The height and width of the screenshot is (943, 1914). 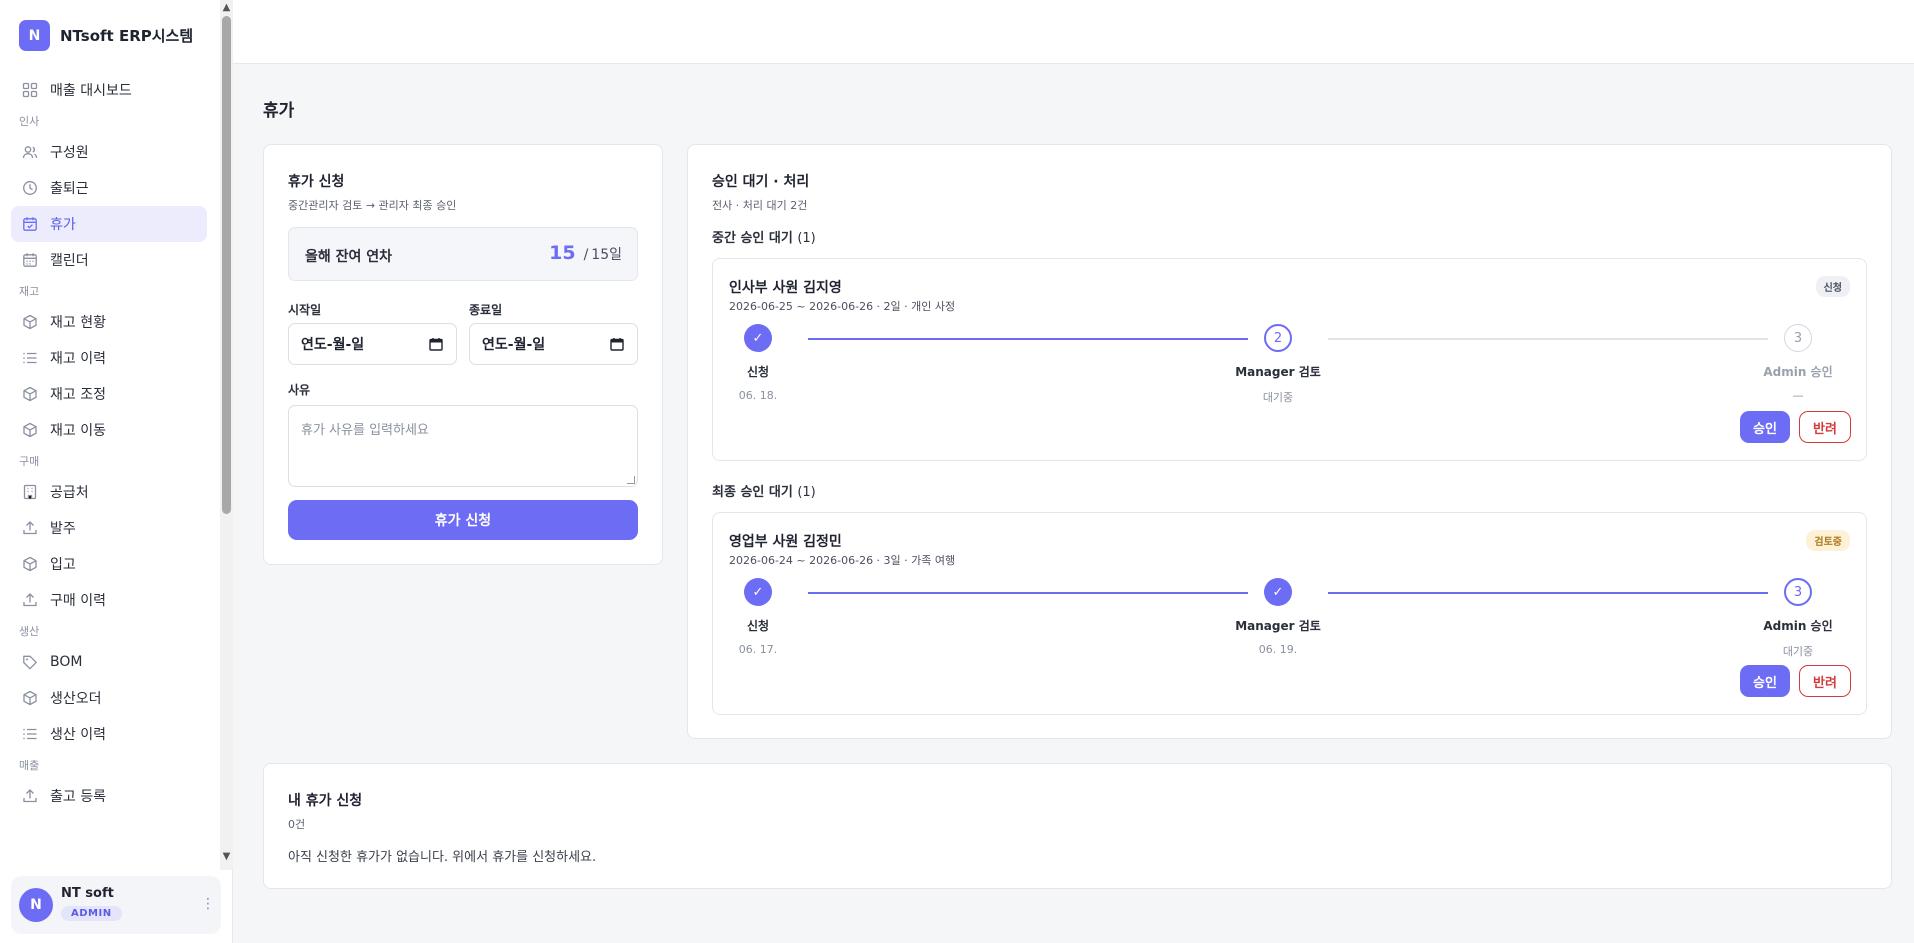 What do you see at coordinates (761, 182) in the screenshot?
I see `approval-title: 승인 대기 · 처리` at bounding box center [761, 182].